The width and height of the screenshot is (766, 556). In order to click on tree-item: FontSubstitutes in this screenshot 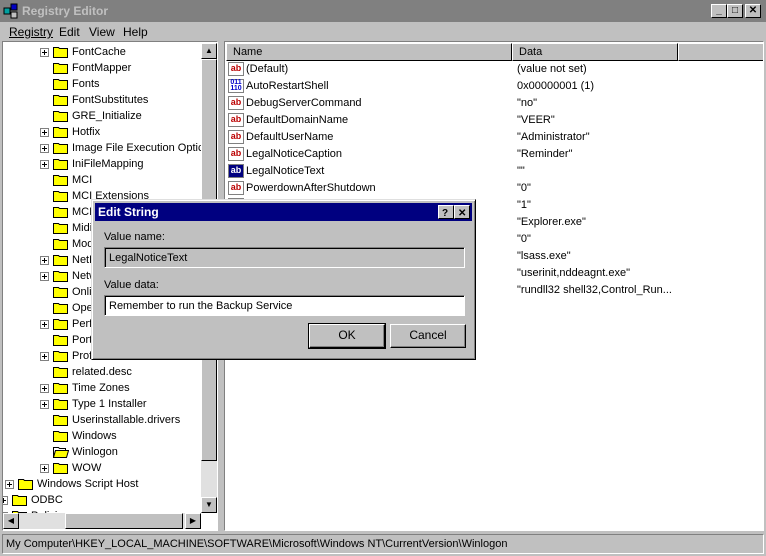, I will do `click(103, 100)`.